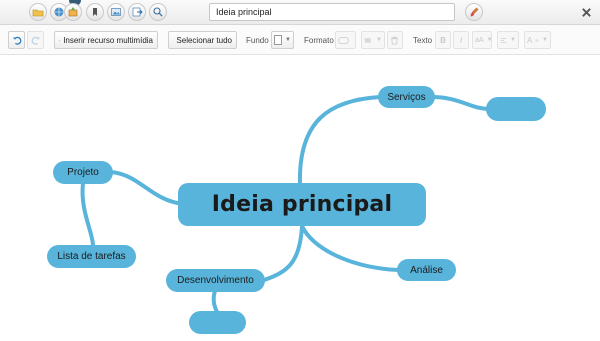 The image size is (600, 341). I want to click on search-zoom-icon, so click(158, 12).